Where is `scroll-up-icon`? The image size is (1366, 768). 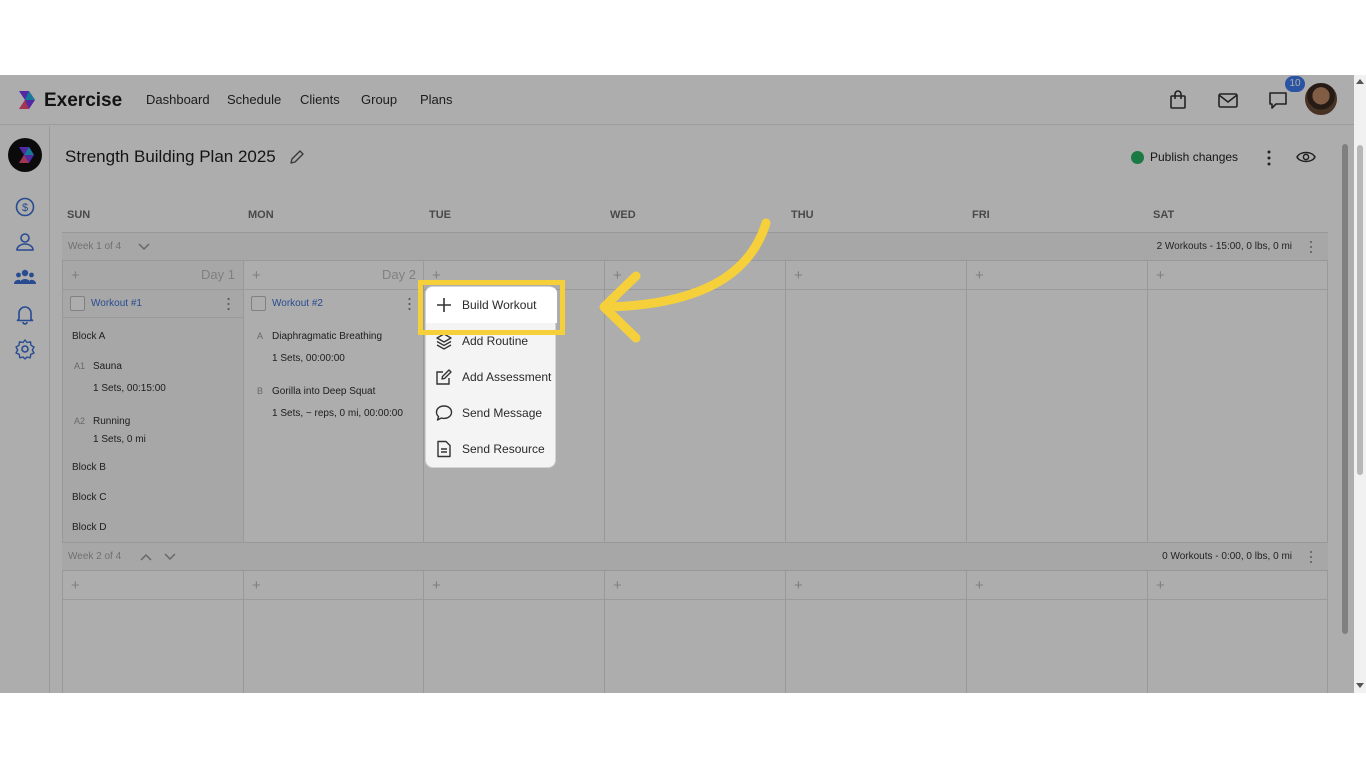 scroll-up-icon is located at coordinates (1360, 81).